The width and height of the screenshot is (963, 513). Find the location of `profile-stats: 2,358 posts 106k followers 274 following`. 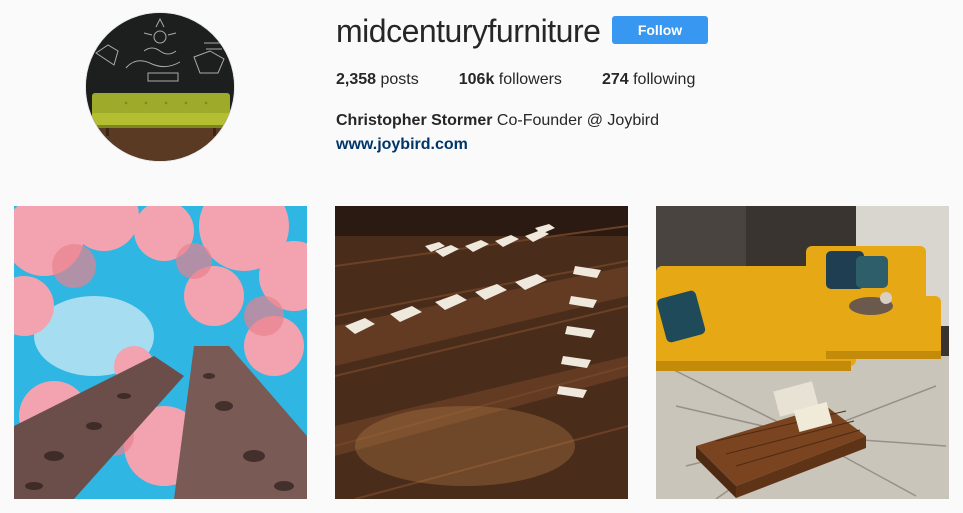

profile-stats: 2,358 posts 106k followers 274 following is located at coordinates (535, 80).